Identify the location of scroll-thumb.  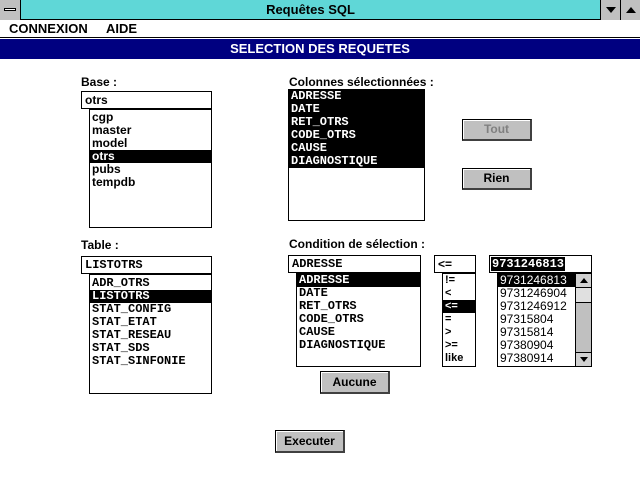
(583, 295).